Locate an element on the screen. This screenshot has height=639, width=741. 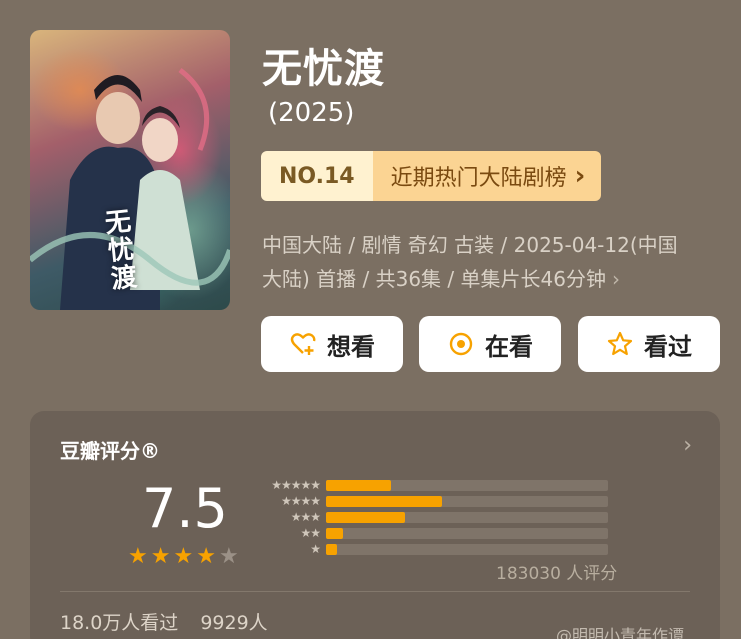
rating-histogram: ★★★★★ ★★★★ ★★★ ★★ ★ is located at coordinates (432, 517).